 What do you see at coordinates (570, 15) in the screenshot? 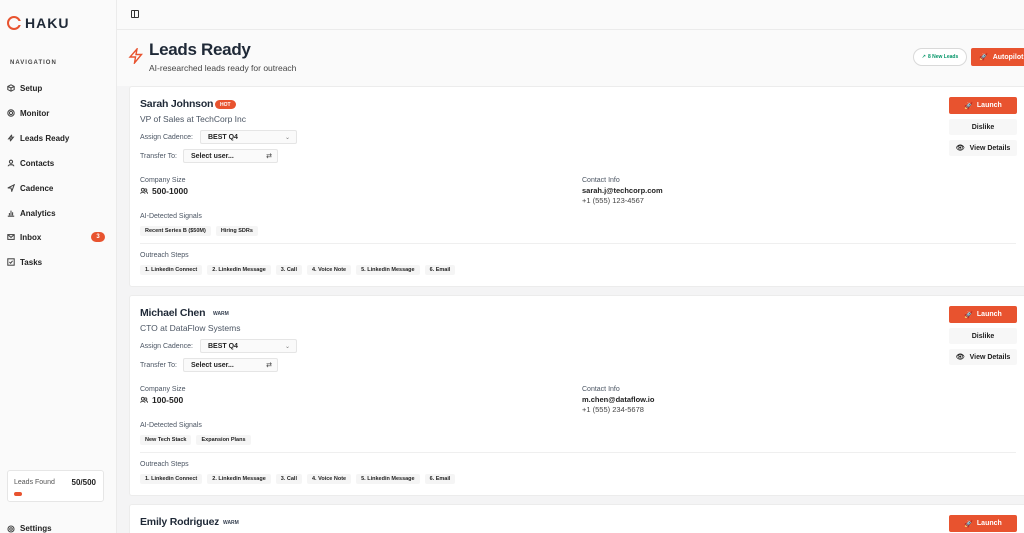
I see `top-bar` at bounding box center [570, 15].